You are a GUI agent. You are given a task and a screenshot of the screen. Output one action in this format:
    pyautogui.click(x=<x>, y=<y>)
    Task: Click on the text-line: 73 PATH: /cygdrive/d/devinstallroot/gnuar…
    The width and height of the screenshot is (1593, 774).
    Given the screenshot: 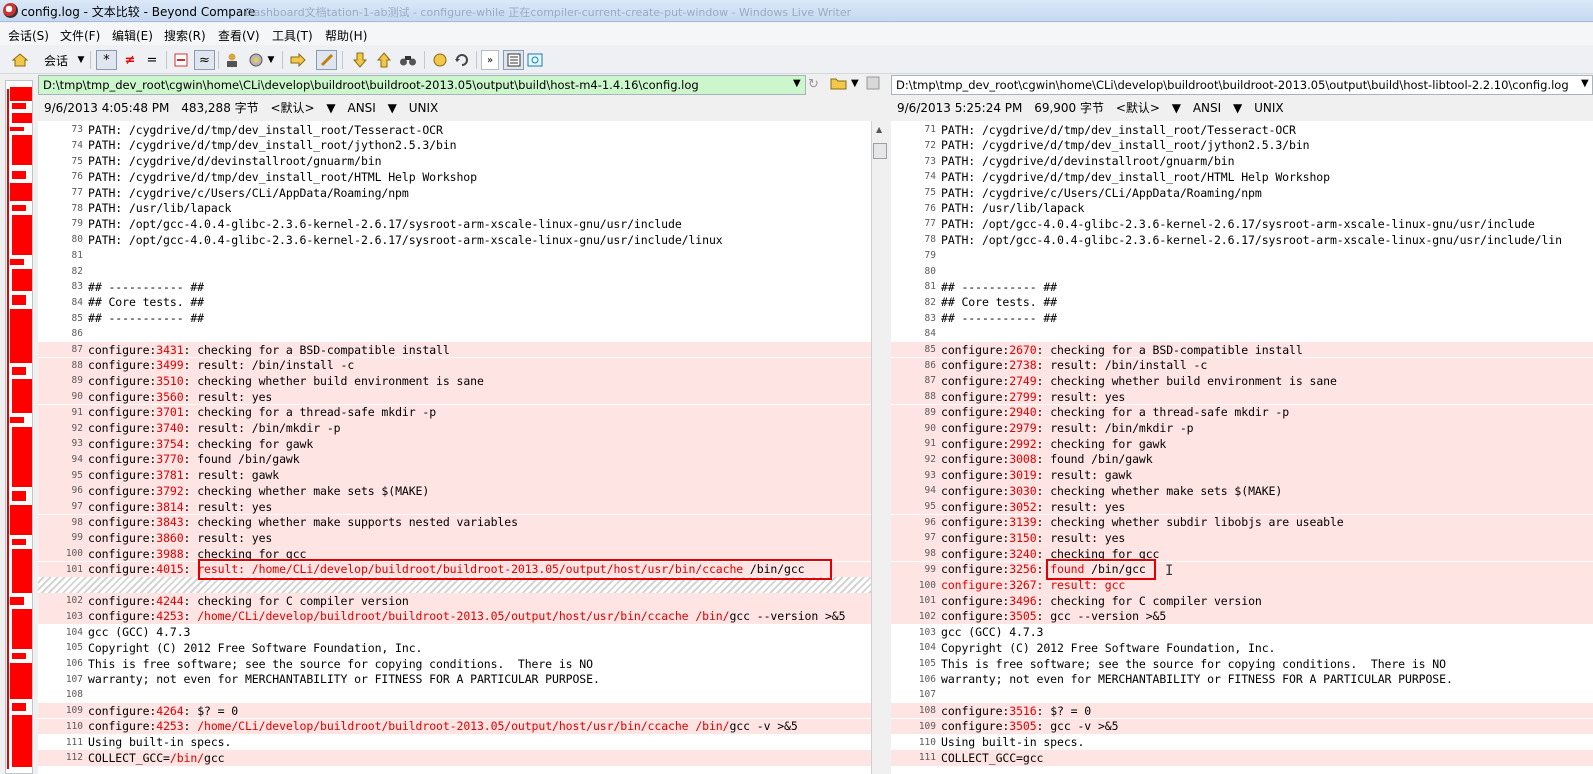 What is the action you would take?
    pyautogui.click(x=1242, y=161)
    